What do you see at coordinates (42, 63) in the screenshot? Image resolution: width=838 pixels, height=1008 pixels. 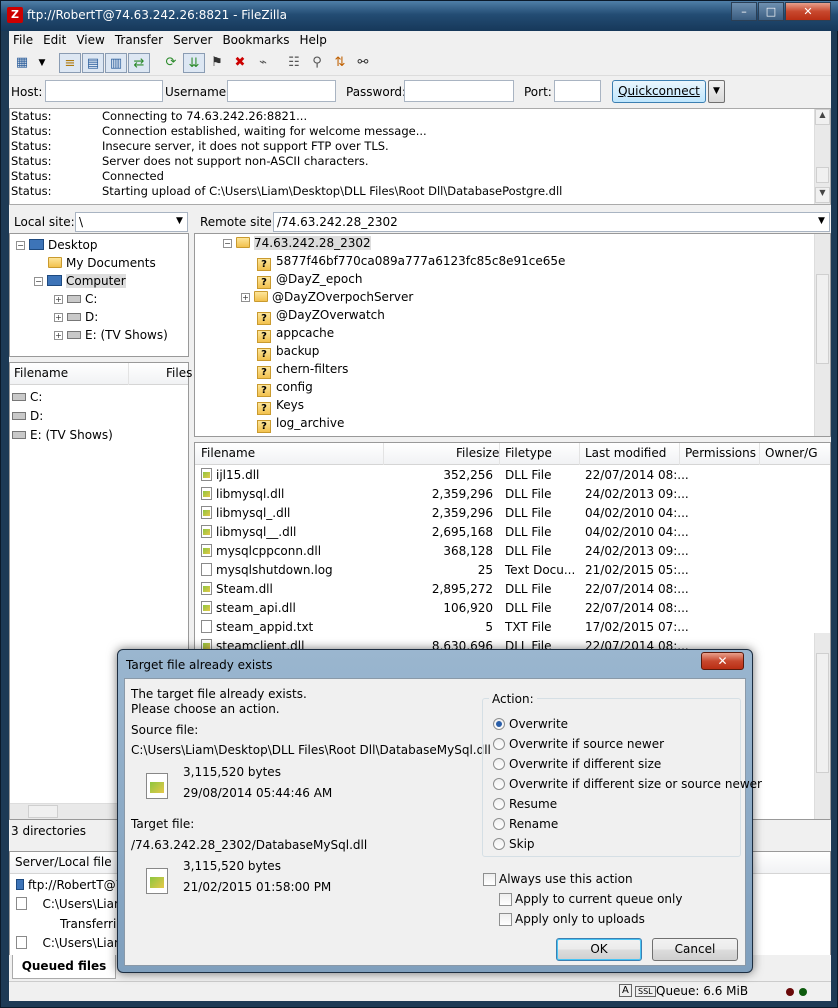 I see `site-manager-dropdown-icon: ▼` at bounding box center [42, 63].